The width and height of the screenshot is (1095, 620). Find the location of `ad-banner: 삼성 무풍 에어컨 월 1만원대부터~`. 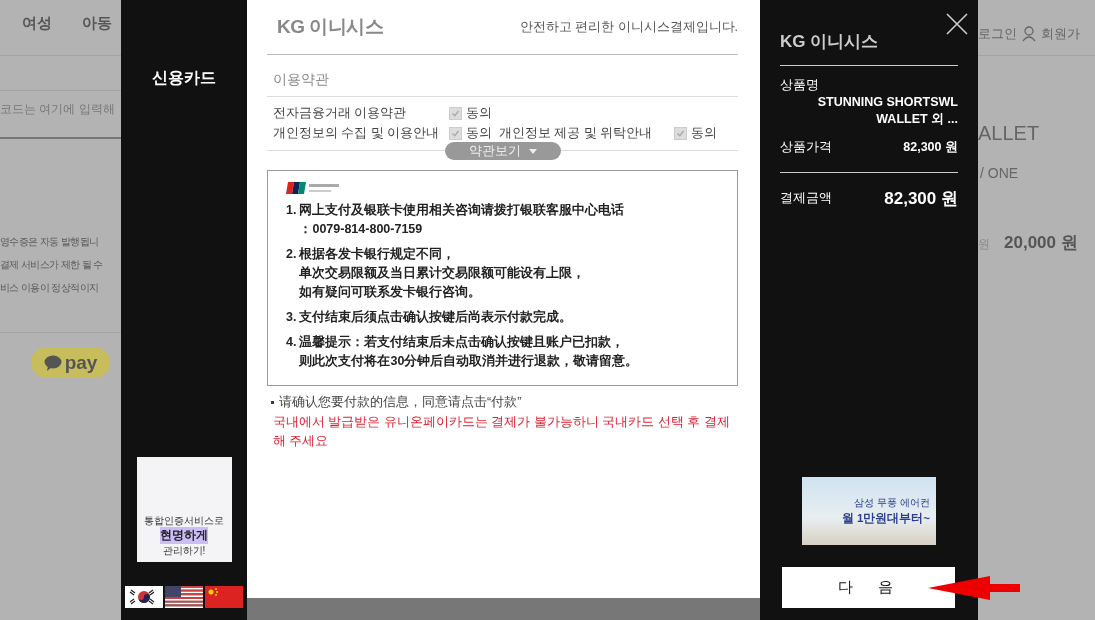

ad-banner: 삼성 무풍 에어컨 월 1만원대부터~ is located at coordinates (869, 511).